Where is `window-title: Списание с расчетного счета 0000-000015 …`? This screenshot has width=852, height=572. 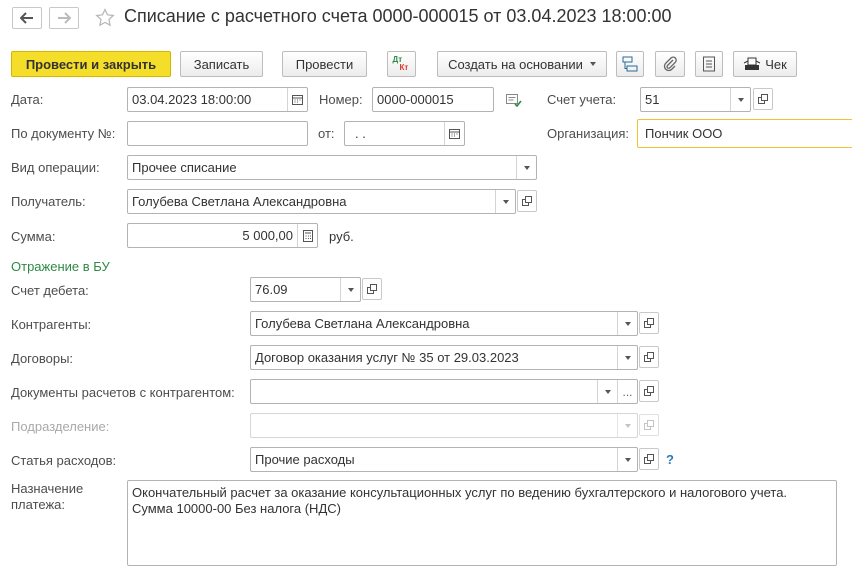 window-title: Списание с расчетного счета 0000-000015 … is located at coordinates (398, 16).